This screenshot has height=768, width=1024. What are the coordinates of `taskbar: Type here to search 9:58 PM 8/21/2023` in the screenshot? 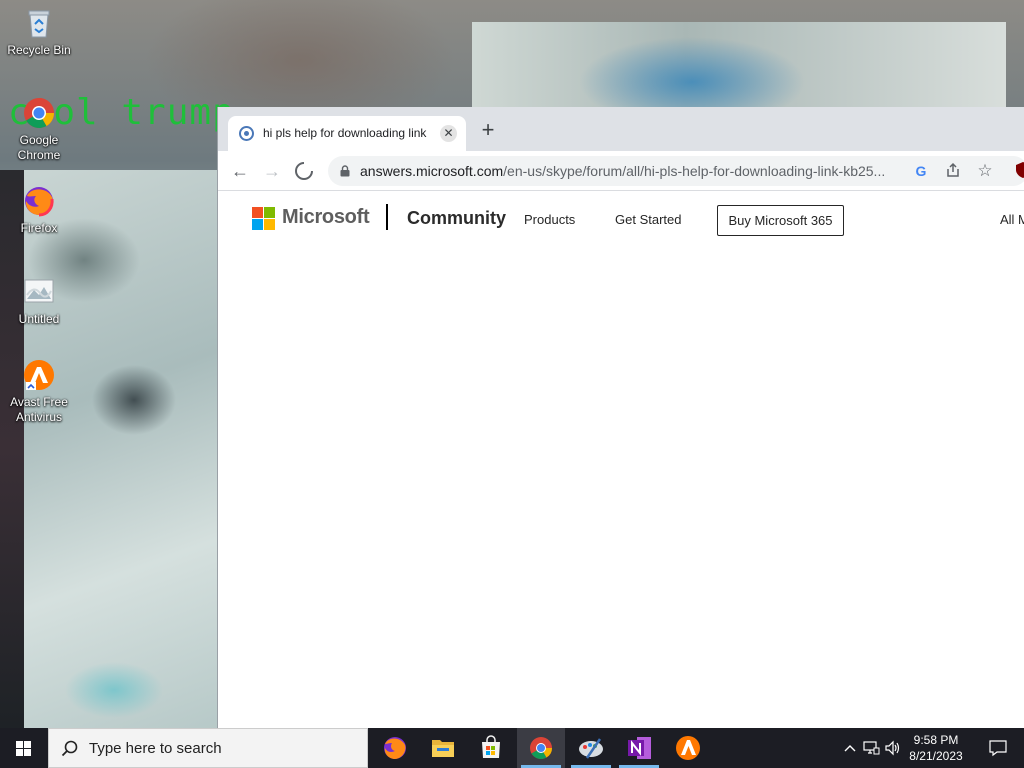 It's located at (512, 748).